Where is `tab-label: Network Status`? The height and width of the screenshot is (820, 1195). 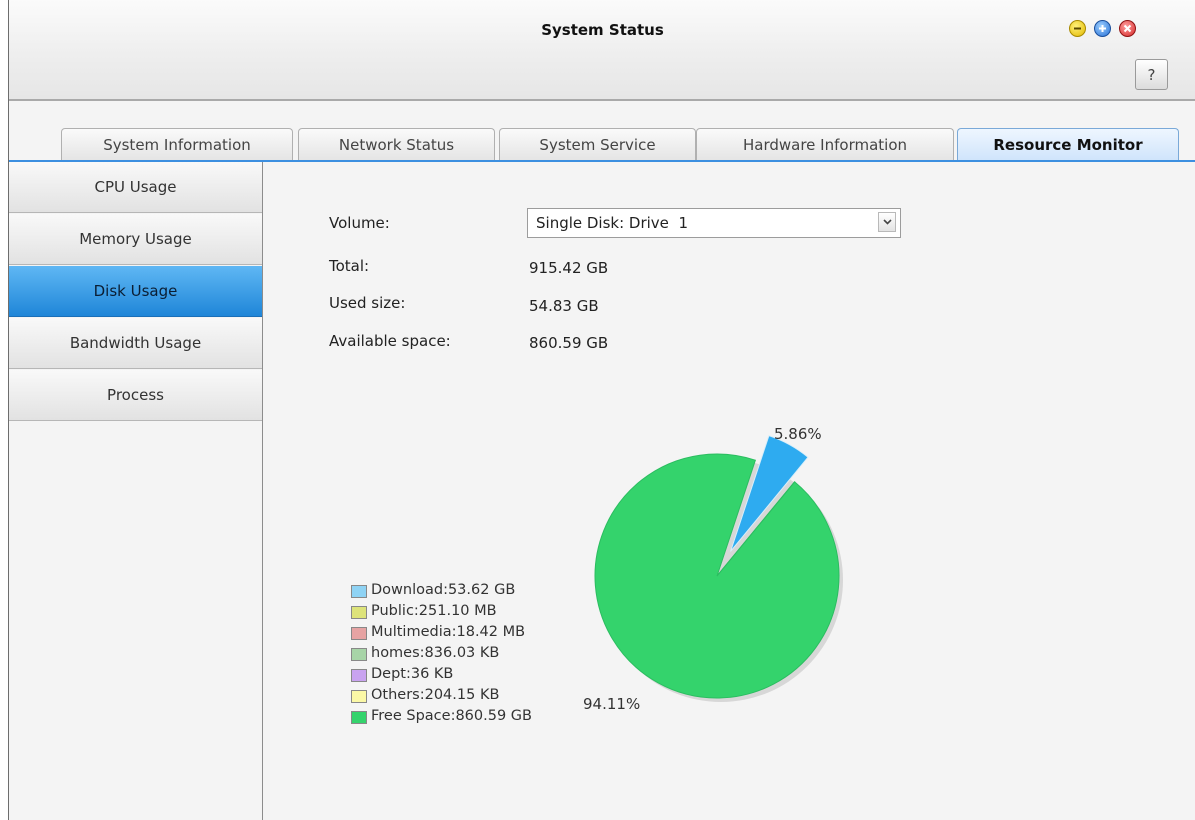 tab-label: Network Status is located at coordinates (396, 145).